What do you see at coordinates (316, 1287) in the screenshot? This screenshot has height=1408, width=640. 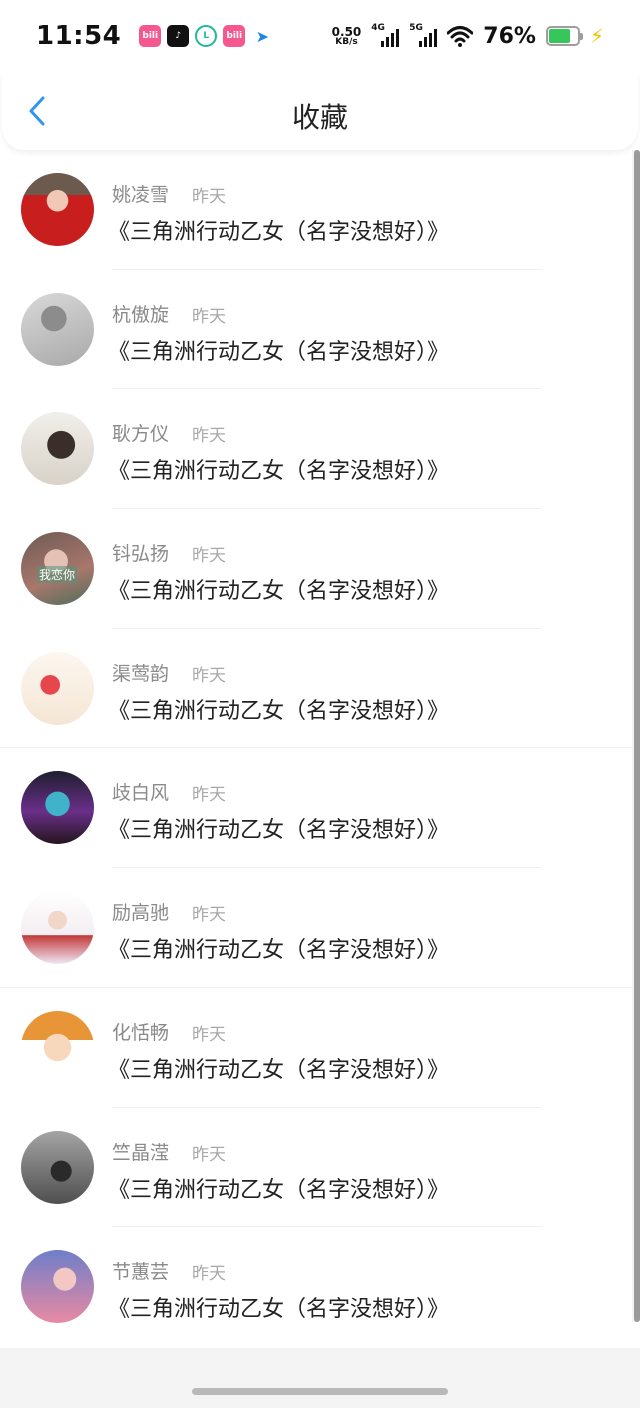 I see `favorite-item: 节蕙芸 昨天《三角洲行动乙女（名字没想好）》` at bounding box center [316, 1287].